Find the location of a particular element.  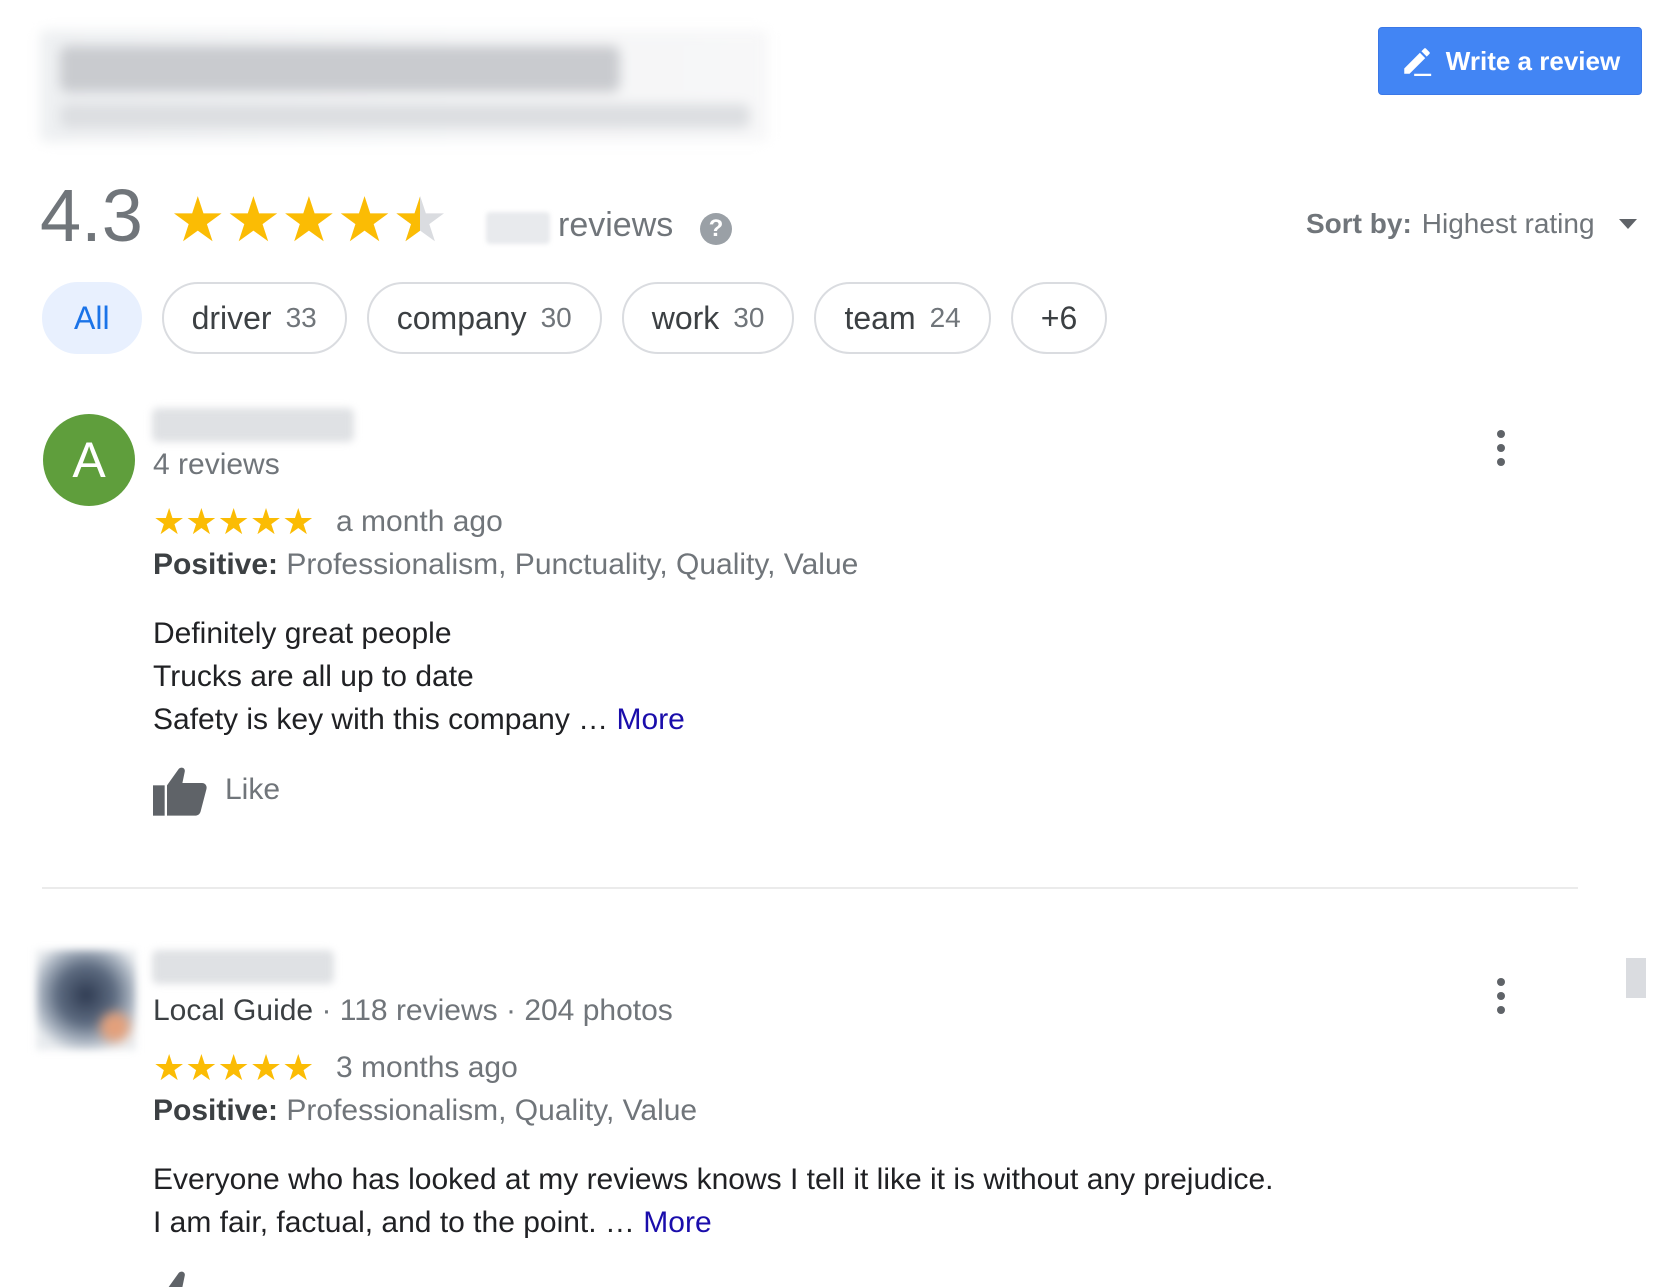

chip-work: work 30 is located at coordinates (708, 318).